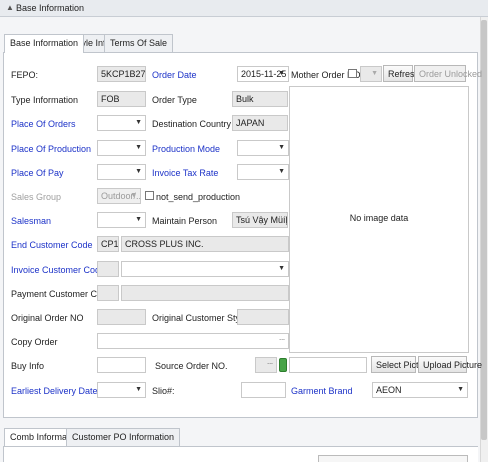 The height and width of the screenshot is (462, 488). I want to click on destination-country-label: Destination Country, so click(192, 124).